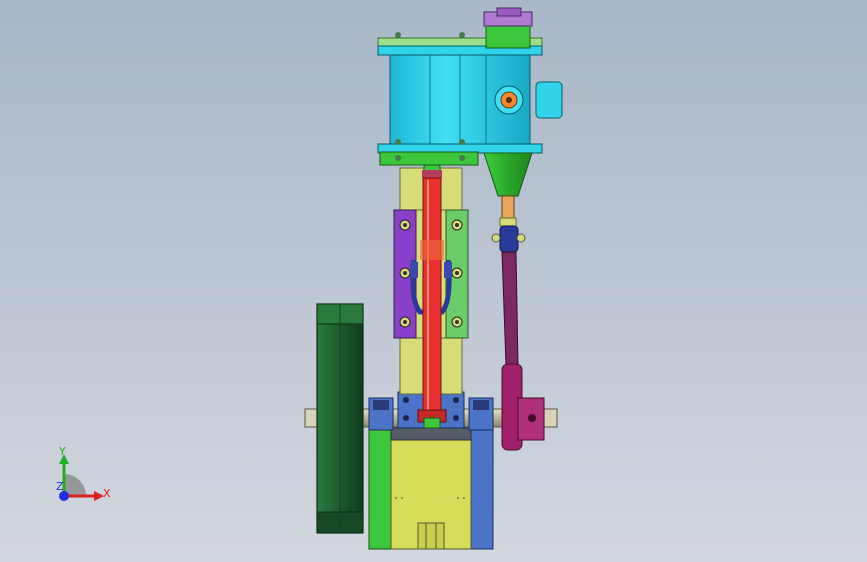  I want to click on x-axis-label: X, so click(107, 493).